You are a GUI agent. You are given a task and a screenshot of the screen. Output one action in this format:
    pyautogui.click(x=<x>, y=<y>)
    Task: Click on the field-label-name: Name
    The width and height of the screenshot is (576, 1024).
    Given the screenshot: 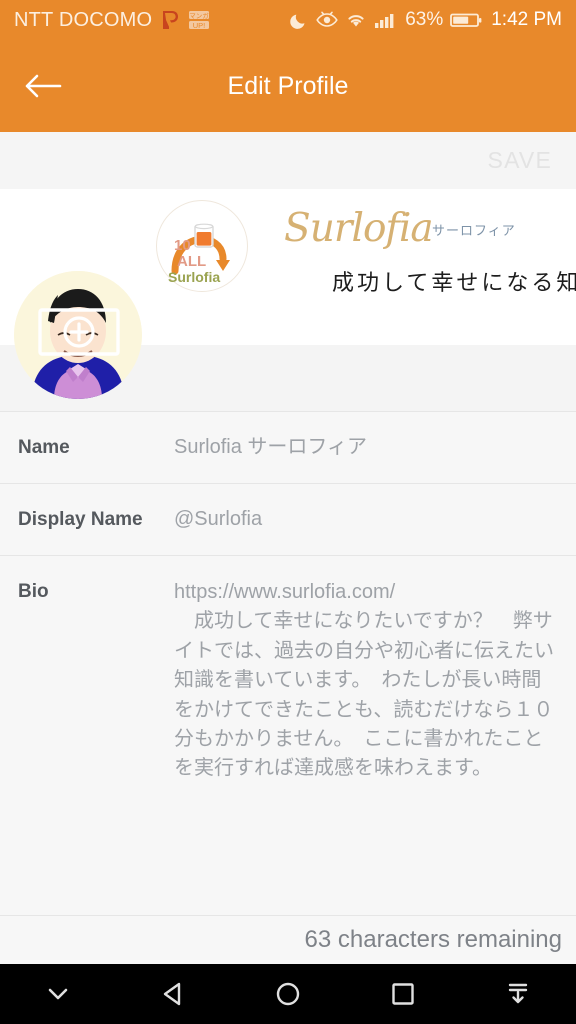 What is the action you would take?
    pyautogui.click(x=44, y=447)
    